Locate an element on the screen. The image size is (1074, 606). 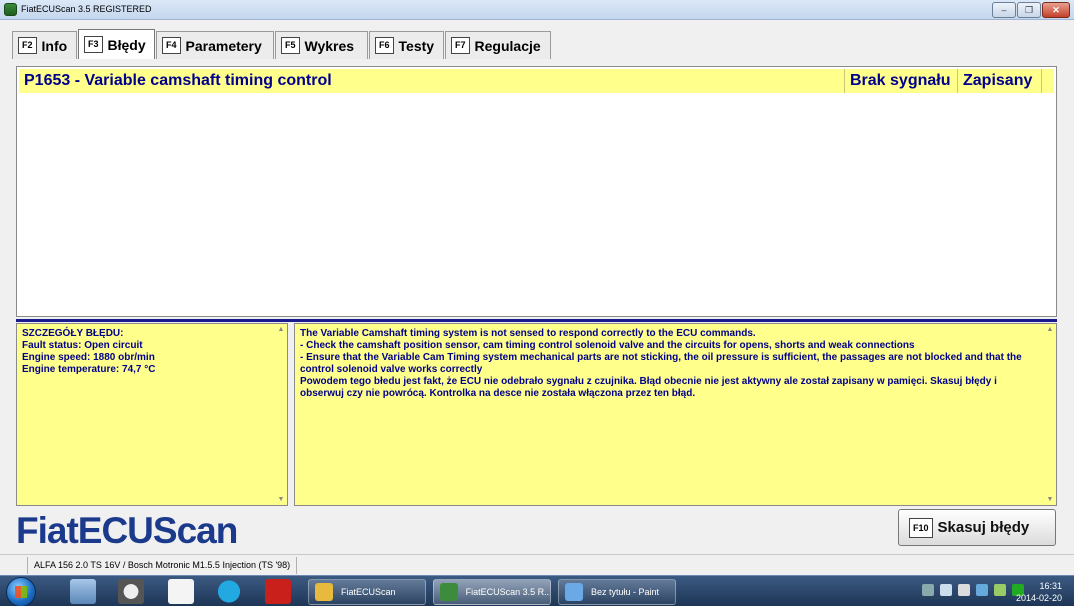
detail-engine-speed: Engine speed: 1880 obr/min is located at coordinates (88, 357).